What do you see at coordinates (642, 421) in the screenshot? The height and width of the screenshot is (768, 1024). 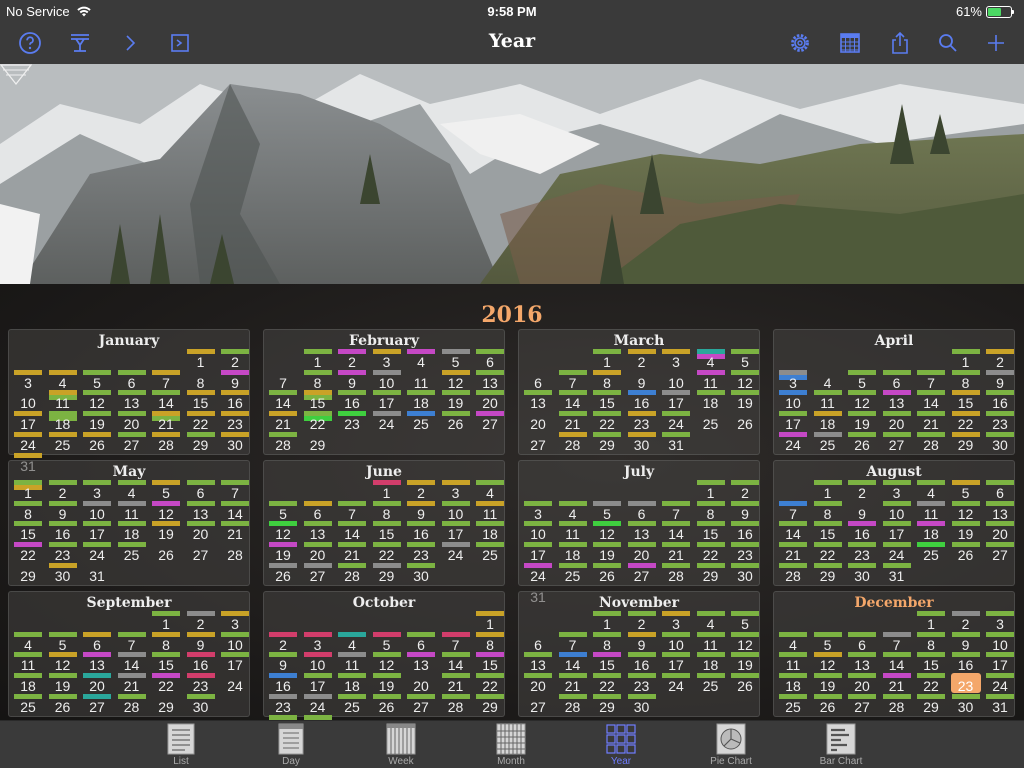 I see `day-cell: 23` at bounding box center [642, 421].